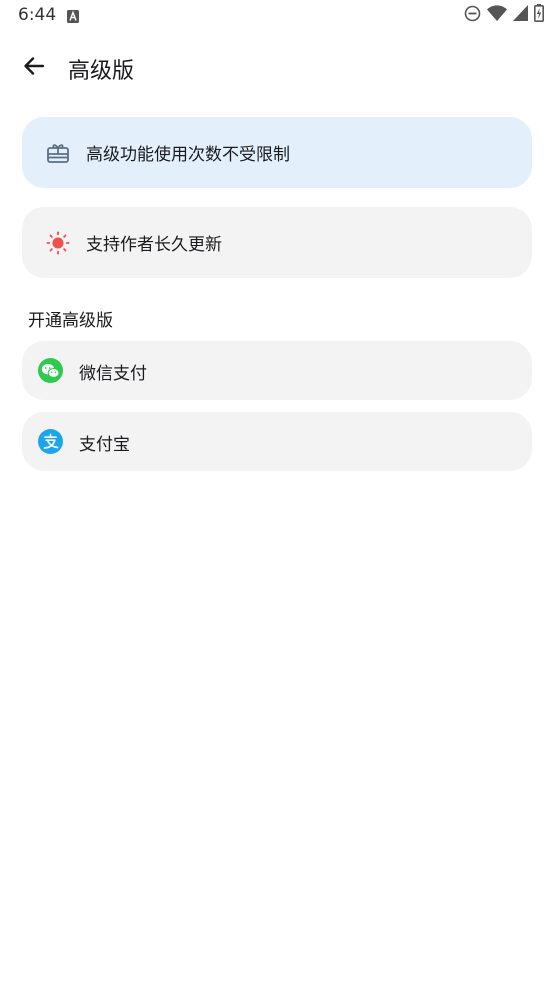  What do you see at coordinates (497, 15) in the screenshot?
I see `wifi-icon` at bounding box center [497, 15].